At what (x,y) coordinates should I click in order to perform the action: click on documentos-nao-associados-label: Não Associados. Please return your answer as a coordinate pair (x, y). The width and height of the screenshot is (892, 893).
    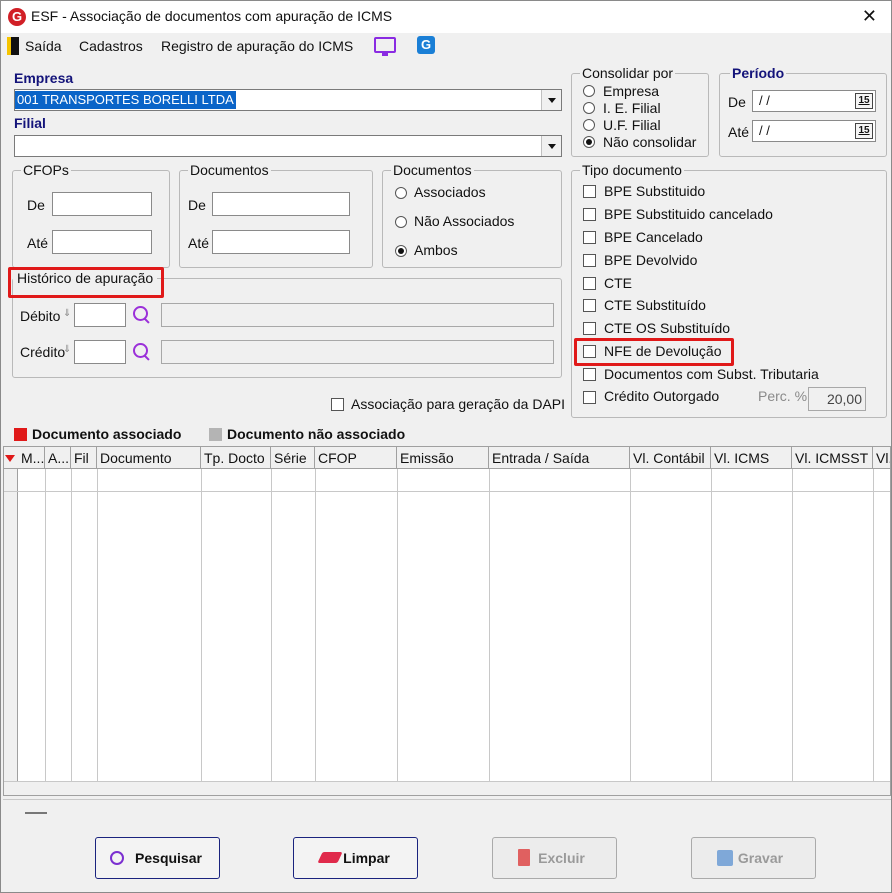
    Looking at the image, I should click on (464, 221).